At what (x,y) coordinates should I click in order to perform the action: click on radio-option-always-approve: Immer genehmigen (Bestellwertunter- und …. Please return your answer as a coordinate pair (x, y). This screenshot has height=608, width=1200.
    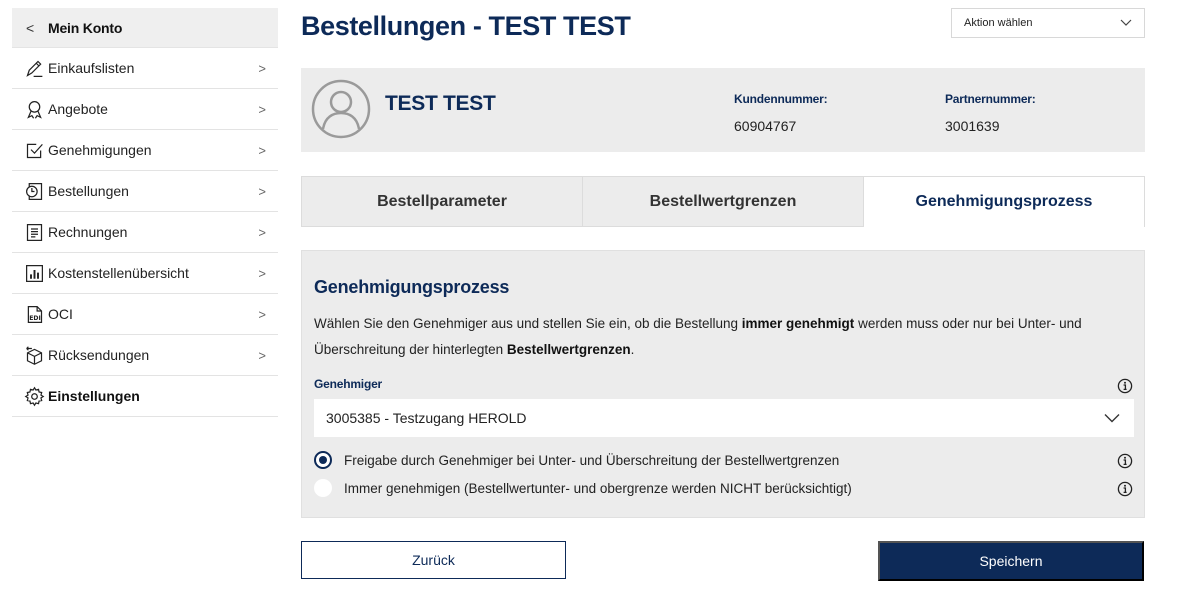
    Looking at the image, I should click on (583, 488).